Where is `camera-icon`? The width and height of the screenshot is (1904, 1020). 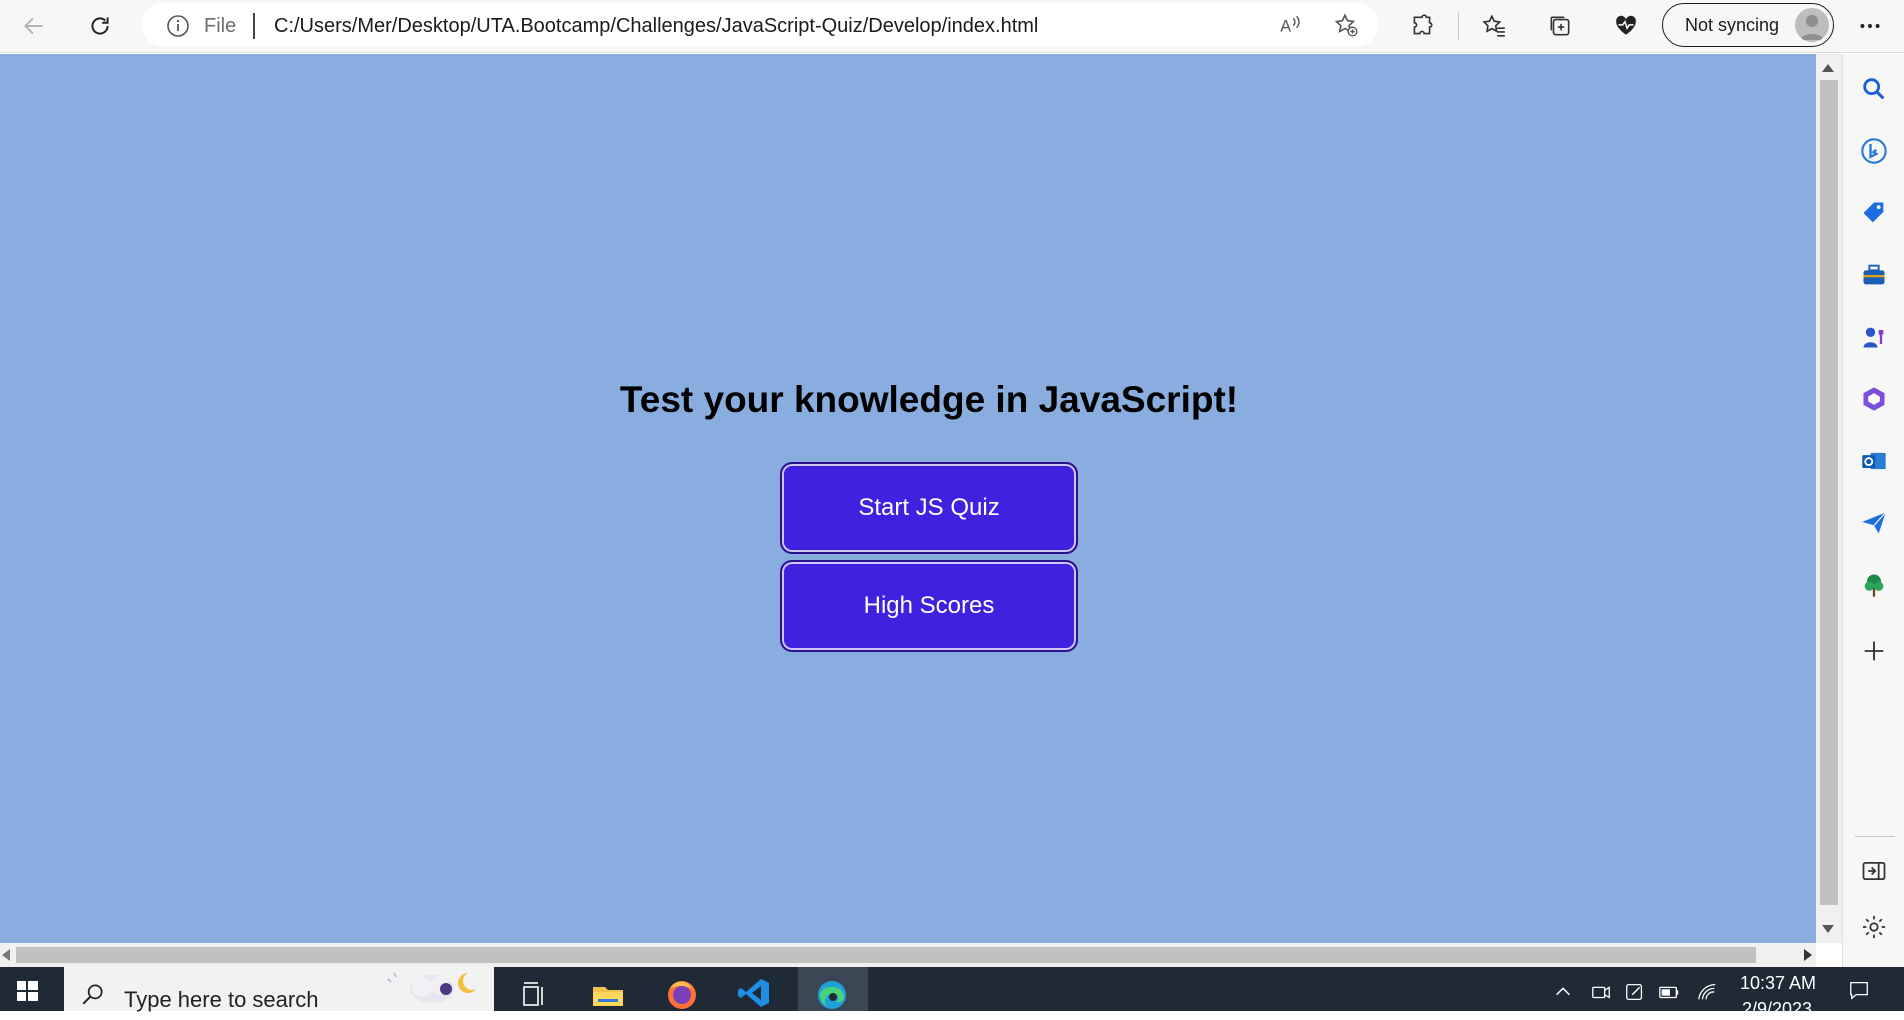
camera-icon is located at coordinates (1601, 992).